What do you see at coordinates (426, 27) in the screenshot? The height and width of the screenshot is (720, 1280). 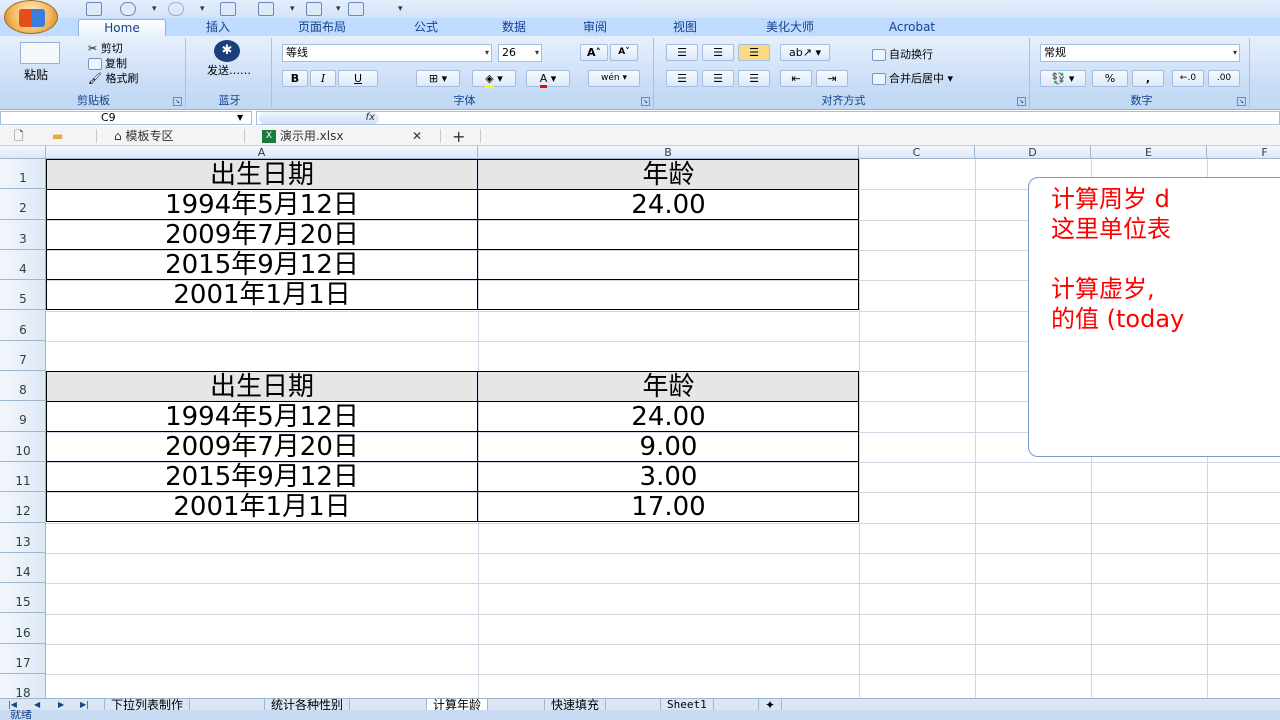 I see `tab-formulas: 公式` at bounding box center [426, 27].